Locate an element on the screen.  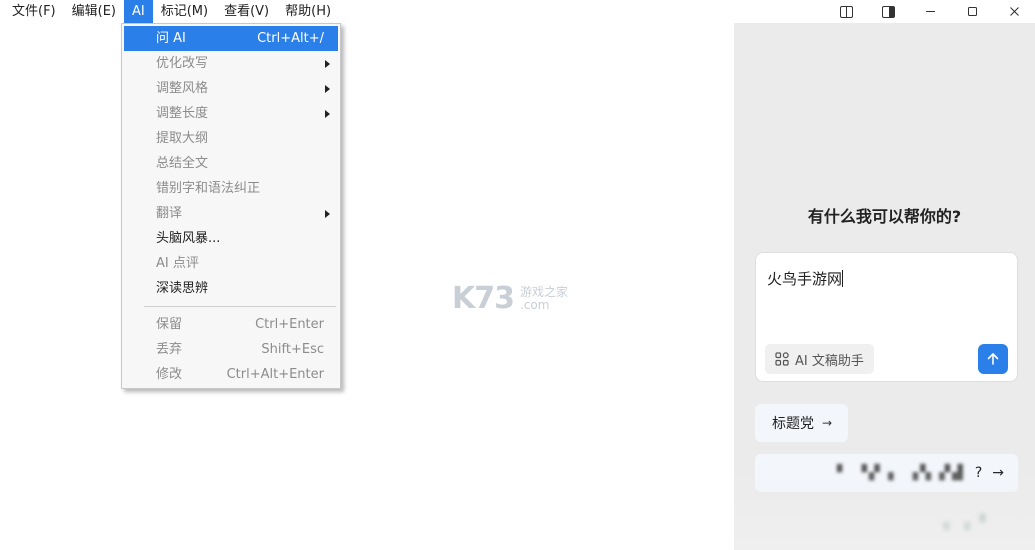
sidebar-left-icon is located at coordinates (846, 11).